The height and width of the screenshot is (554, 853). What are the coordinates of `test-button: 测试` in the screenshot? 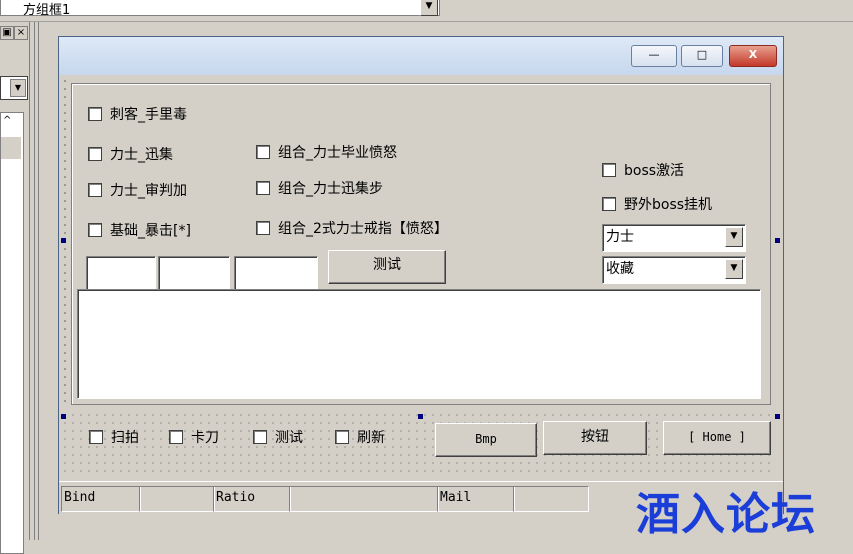 It's located at (387, 267).